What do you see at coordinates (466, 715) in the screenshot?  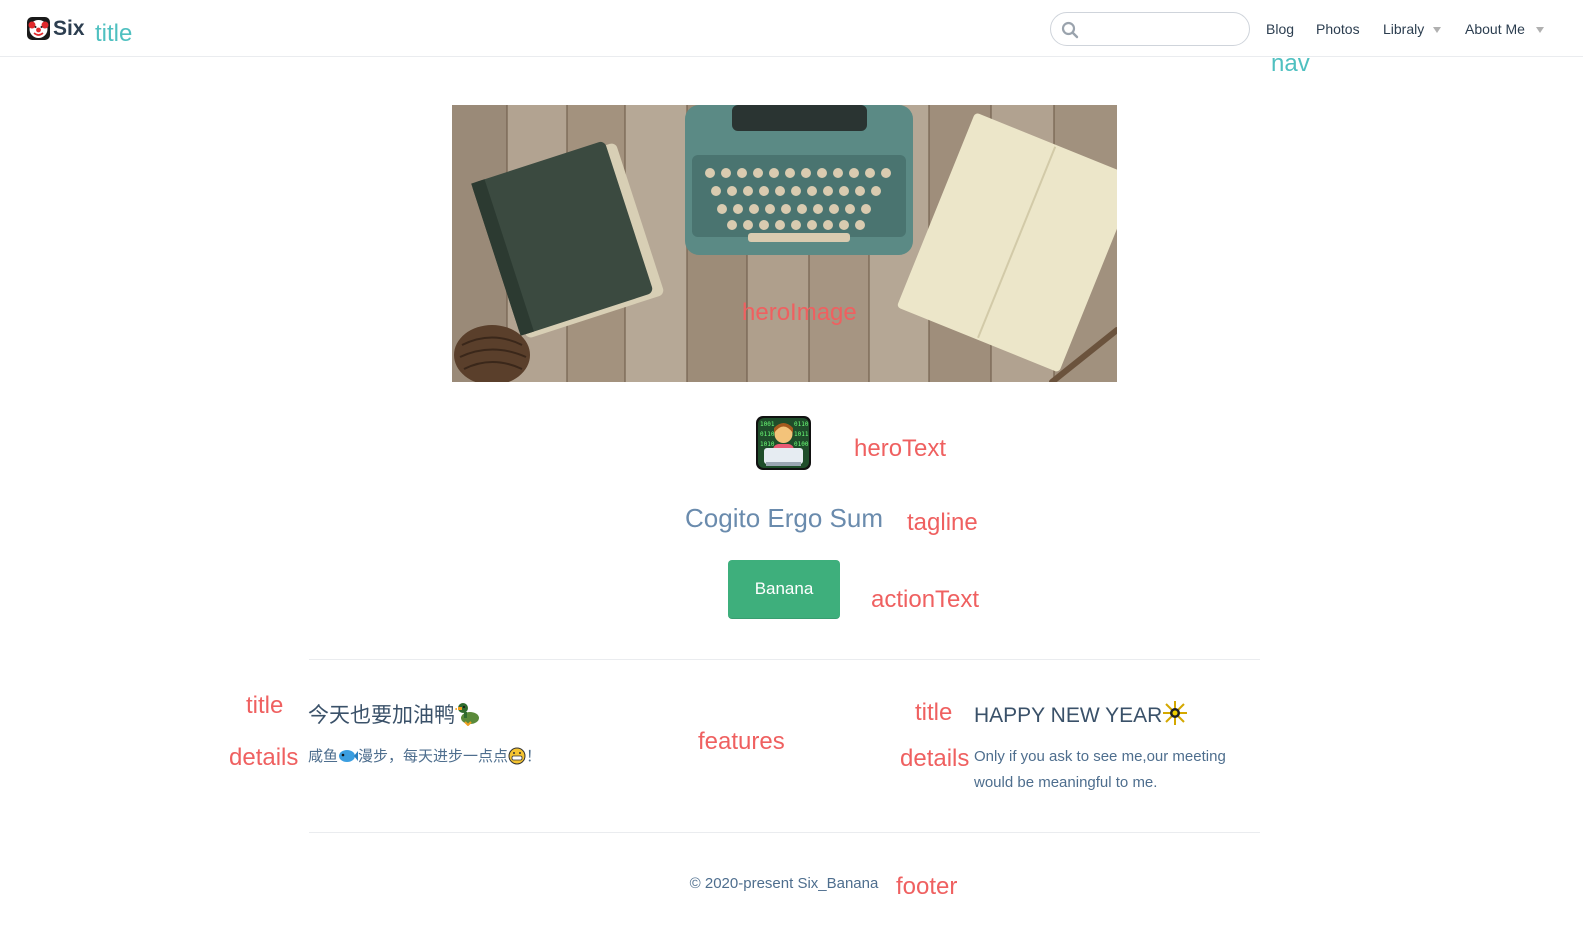 I see `duck-icon` at bounding box center [466, 715].